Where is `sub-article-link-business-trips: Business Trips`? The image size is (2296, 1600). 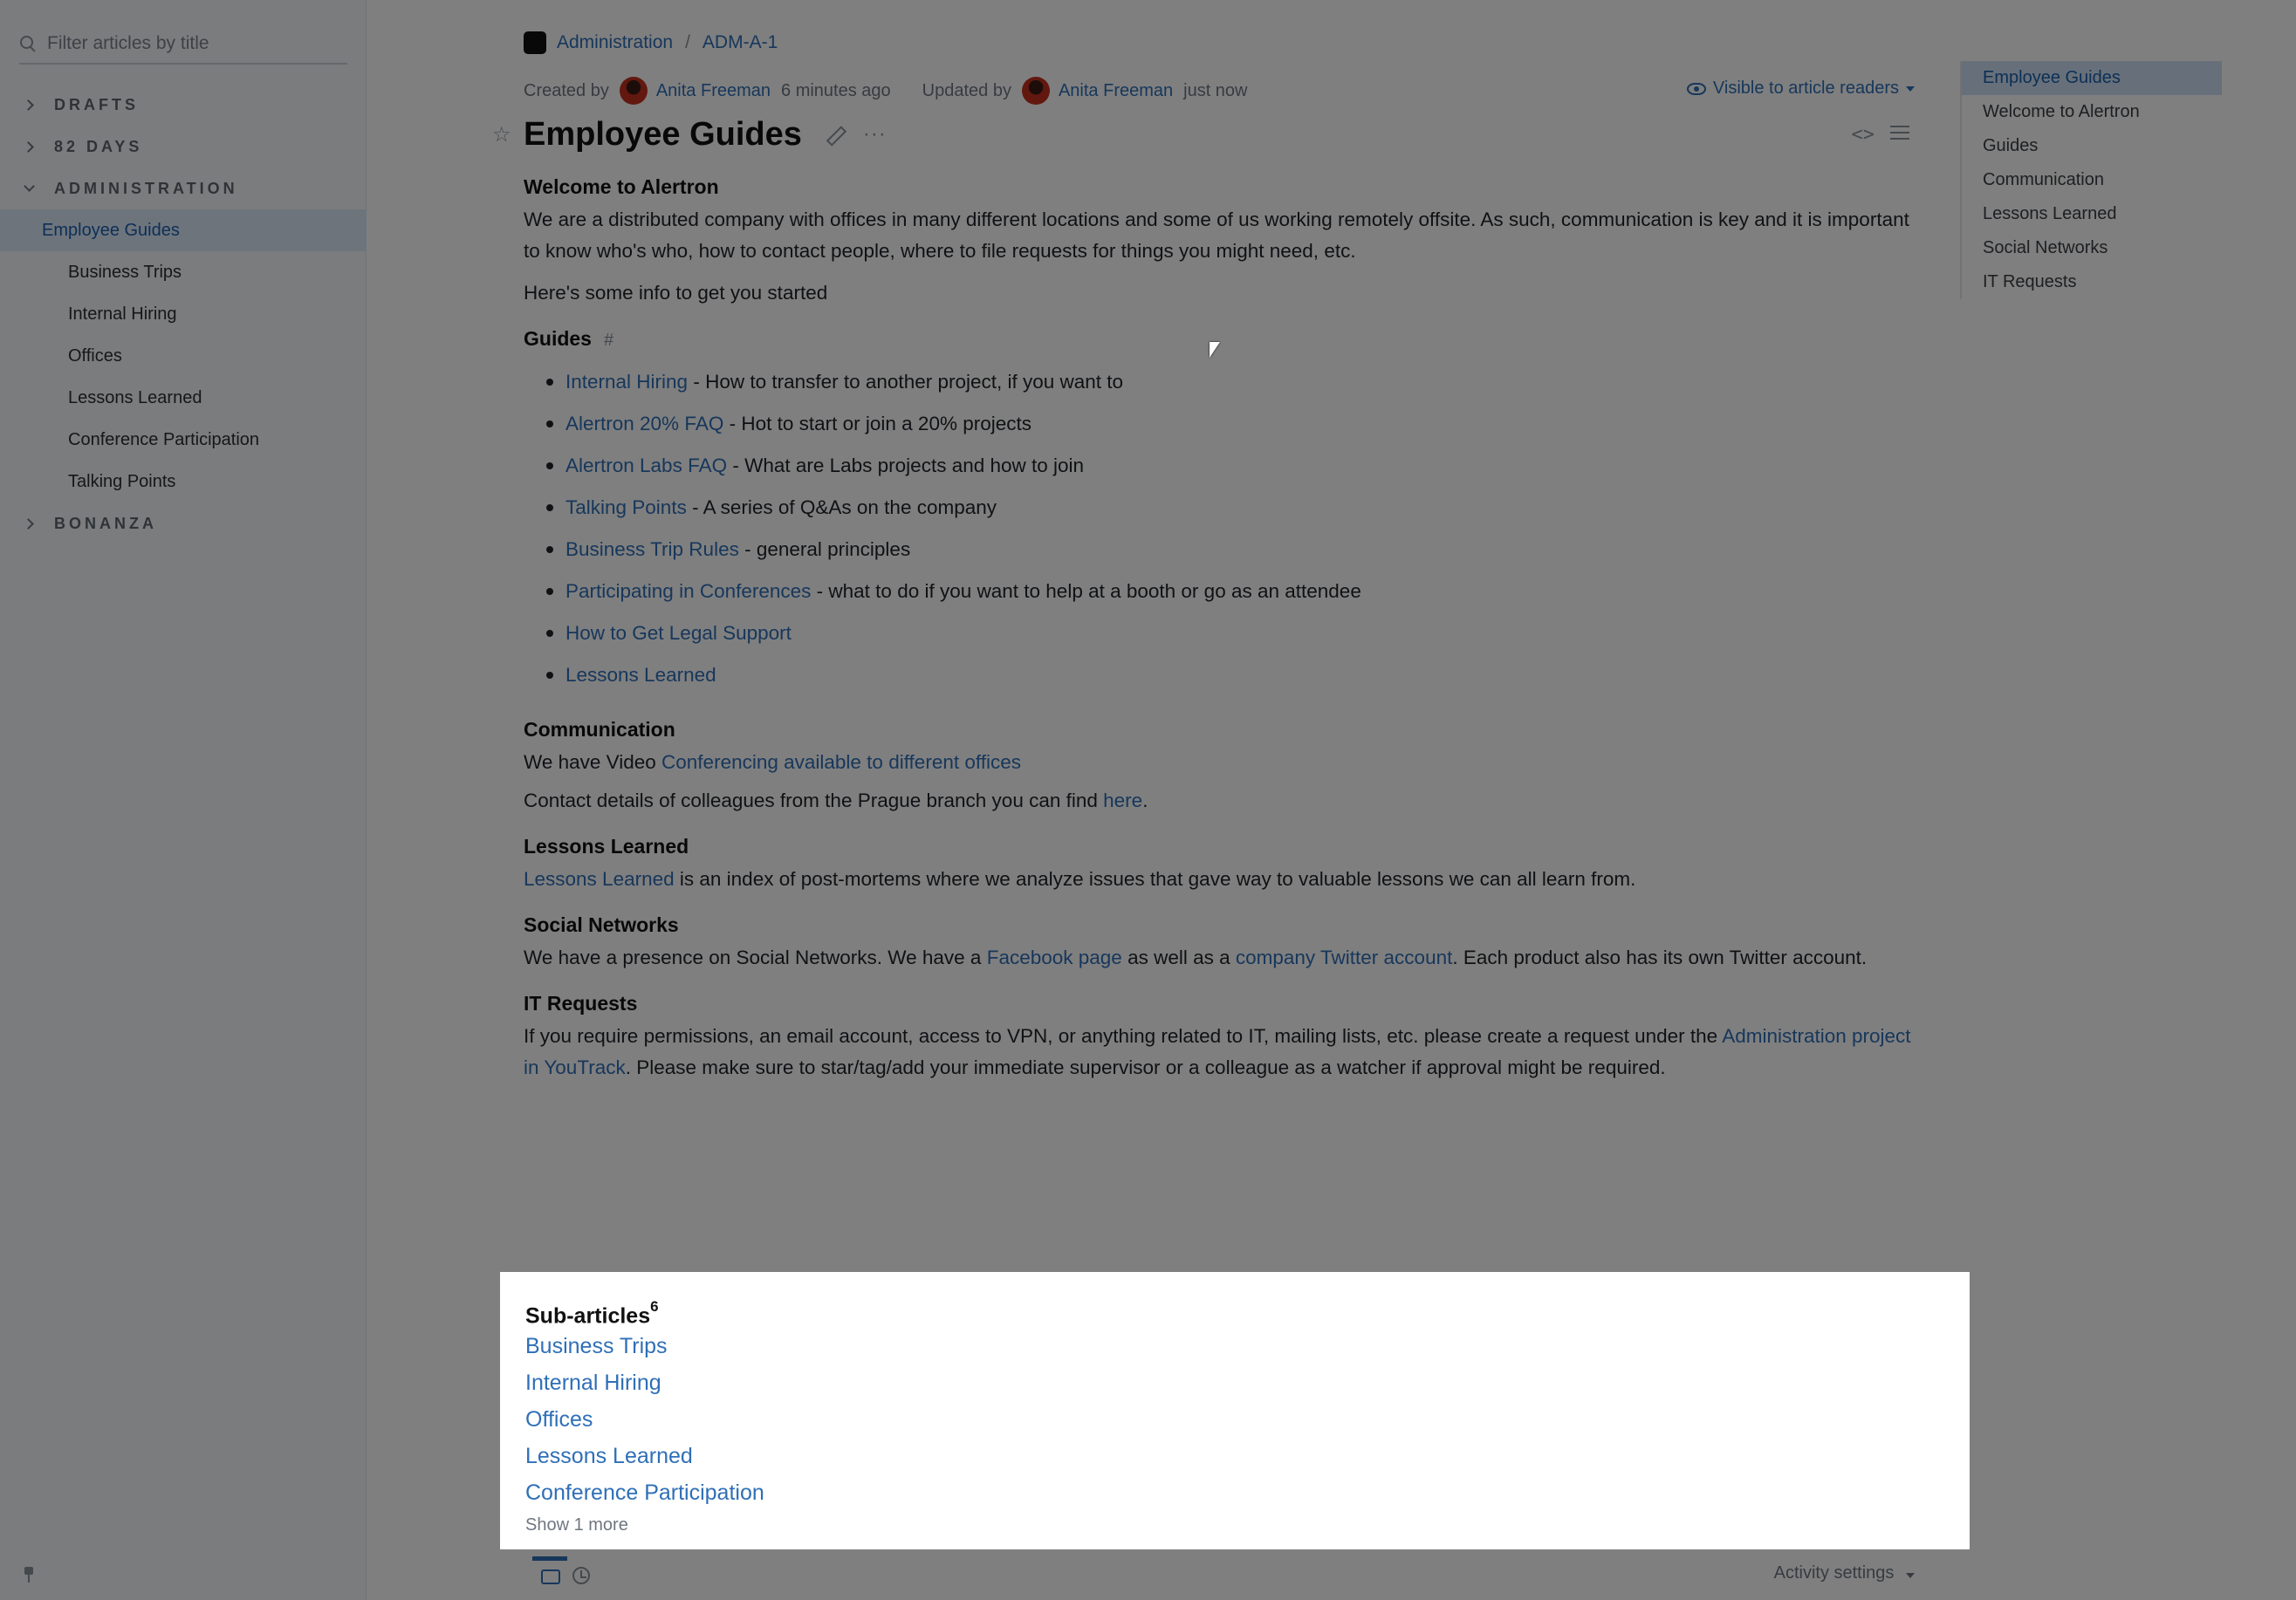
sub-article-link-business-trips: Business Trips is located at coordinates (1247, 1346).